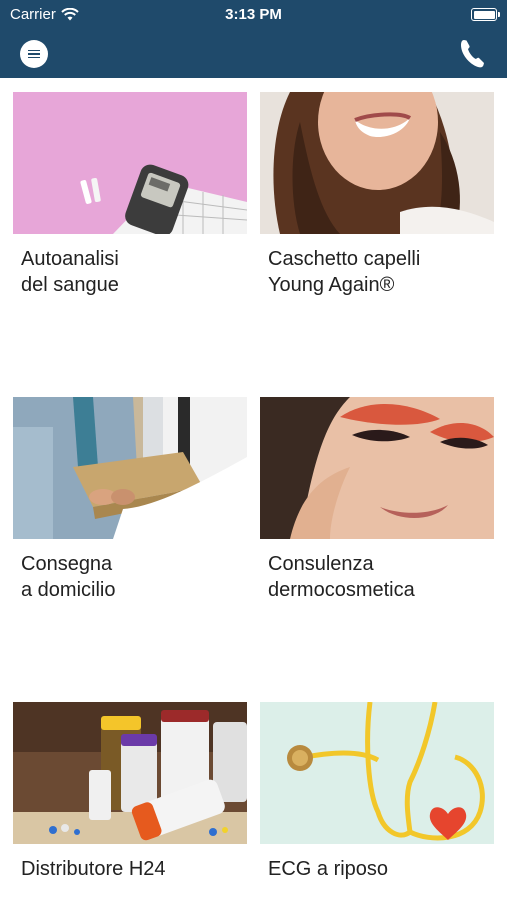 The height and width of the screenshot is (900, 507). I want to click on service-title: Autoanalisi del sangue, so click(70, 272).